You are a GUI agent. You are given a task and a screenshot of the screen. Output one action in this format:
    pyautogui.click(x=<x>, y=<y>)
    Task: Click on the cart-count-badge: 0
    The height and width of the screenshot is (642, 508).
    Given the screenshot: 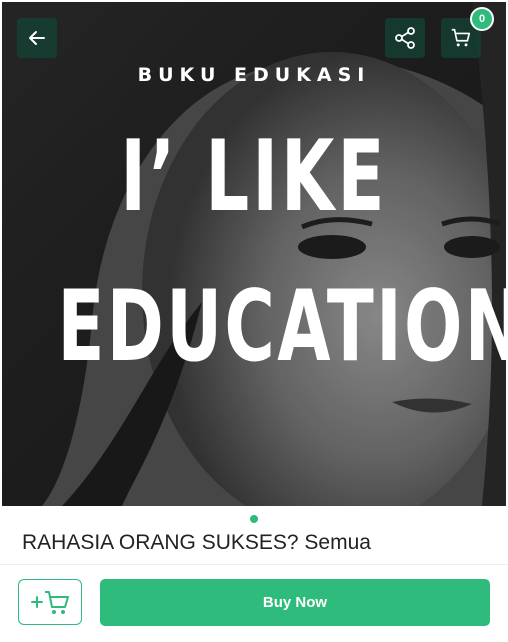 What is the action you would take?
    pyautogui.click(x=482, y=19)
    